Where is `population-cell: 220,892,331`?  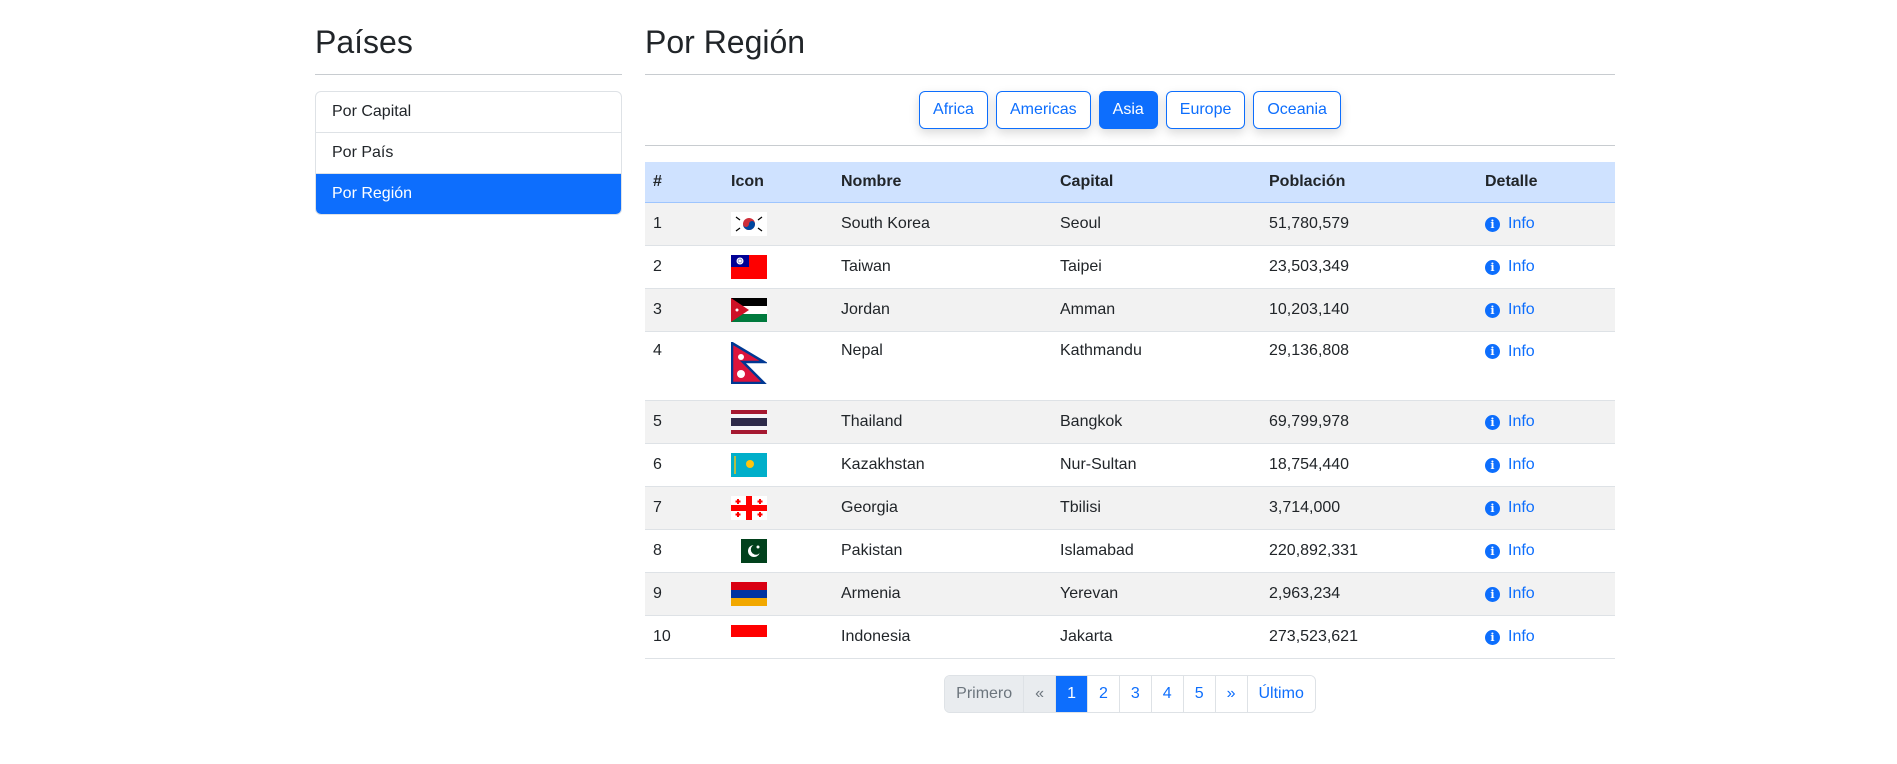 population-cell: 220,892,331 is located at coordinates (1369, 551).